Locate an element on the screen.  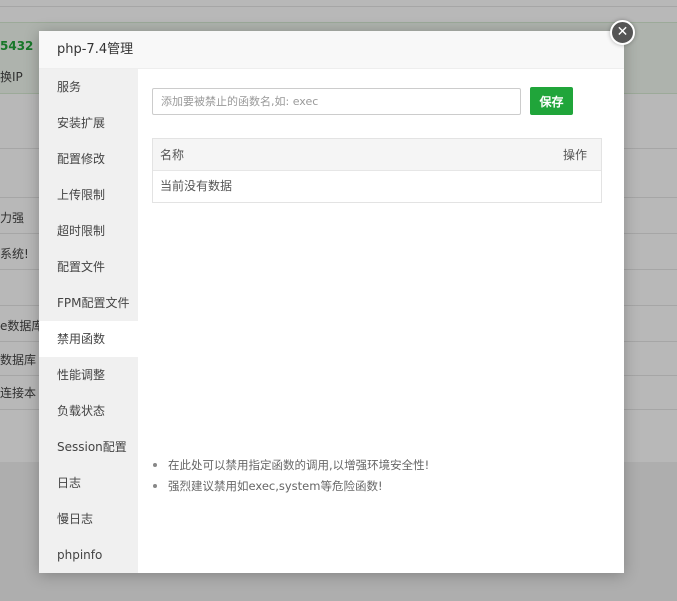
table-empty-row: 当前没有数据 is located at coordinates (196, 186).